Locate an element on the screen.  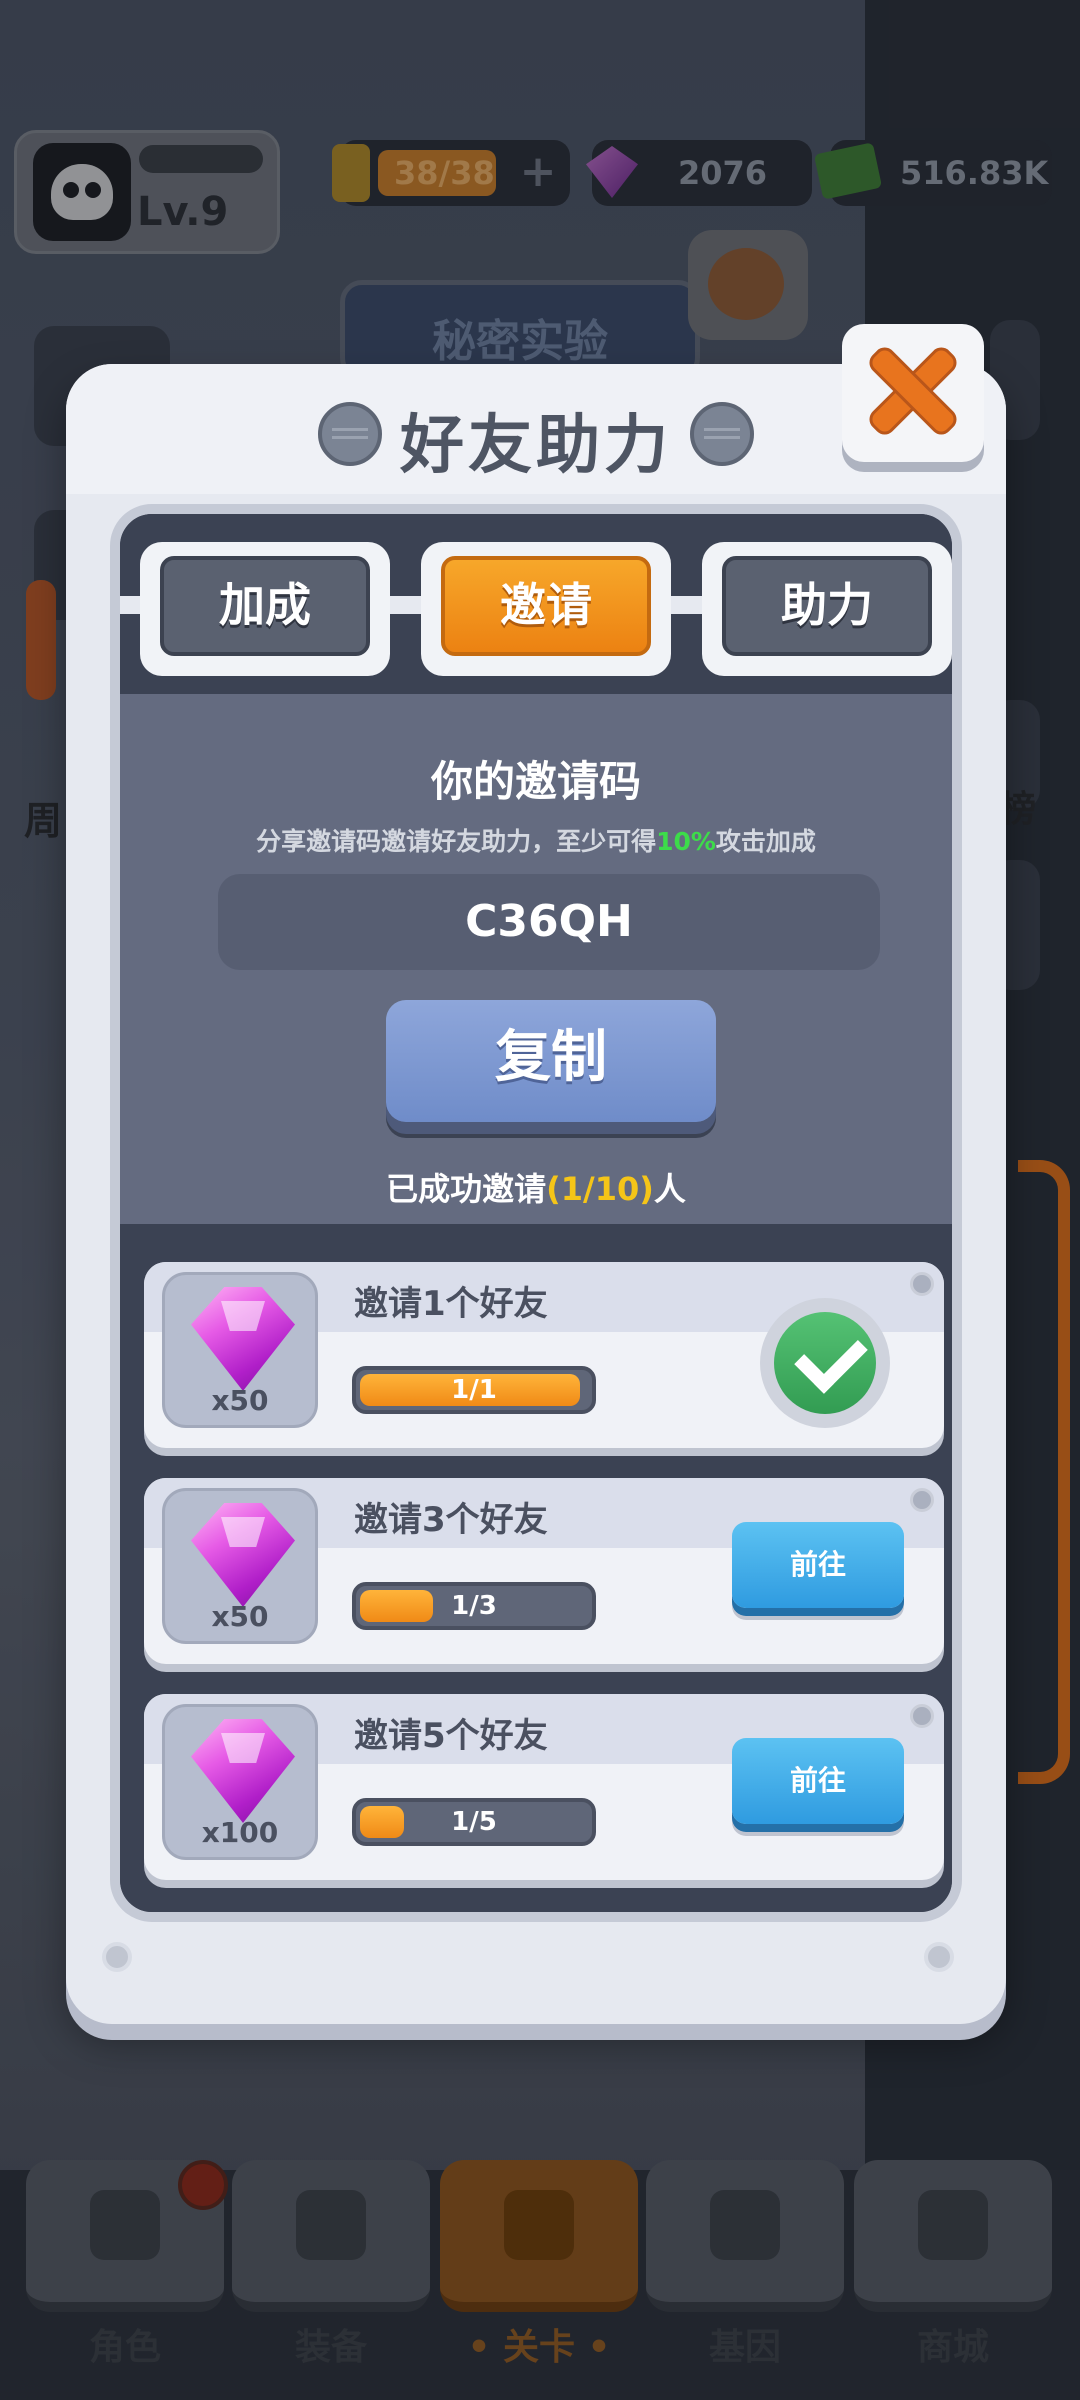
invited-count-text: 已成功邀请(1/10)人 is located at coordinates (536, 1187).